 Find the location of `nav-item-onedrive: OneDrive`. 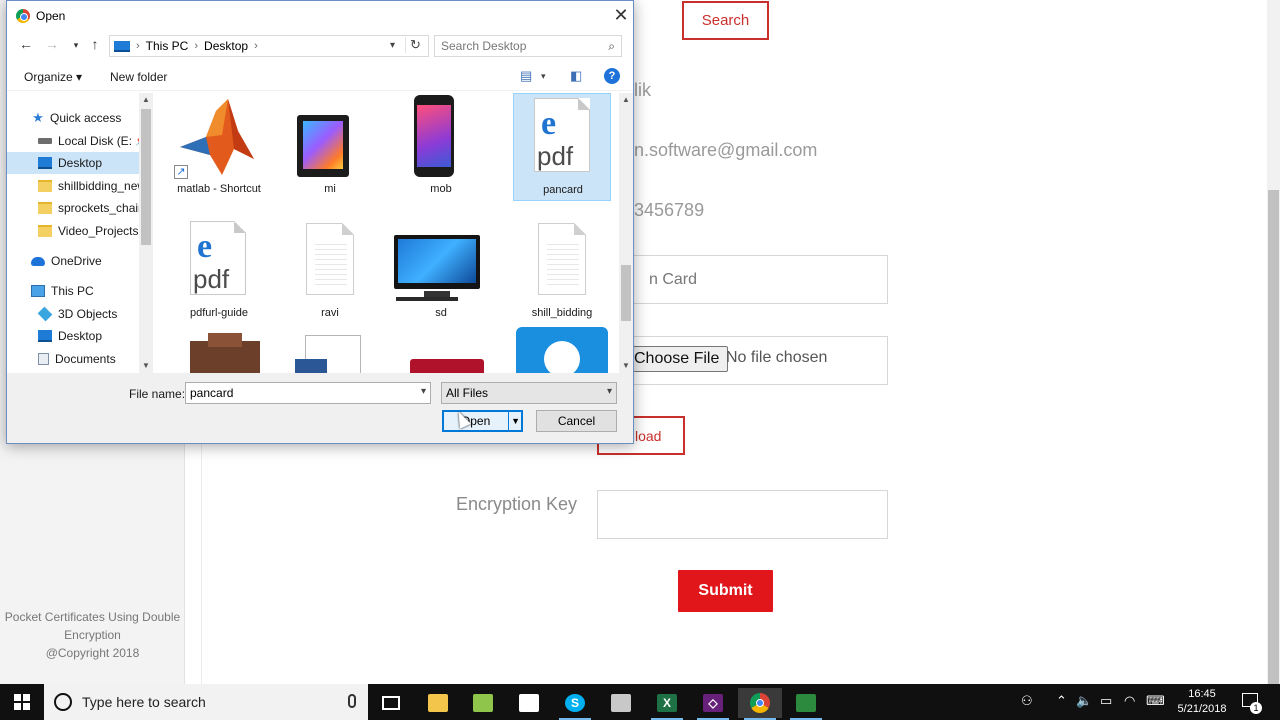

nav-item-onedrive: OneDrive is located at coordinates (77, 261).